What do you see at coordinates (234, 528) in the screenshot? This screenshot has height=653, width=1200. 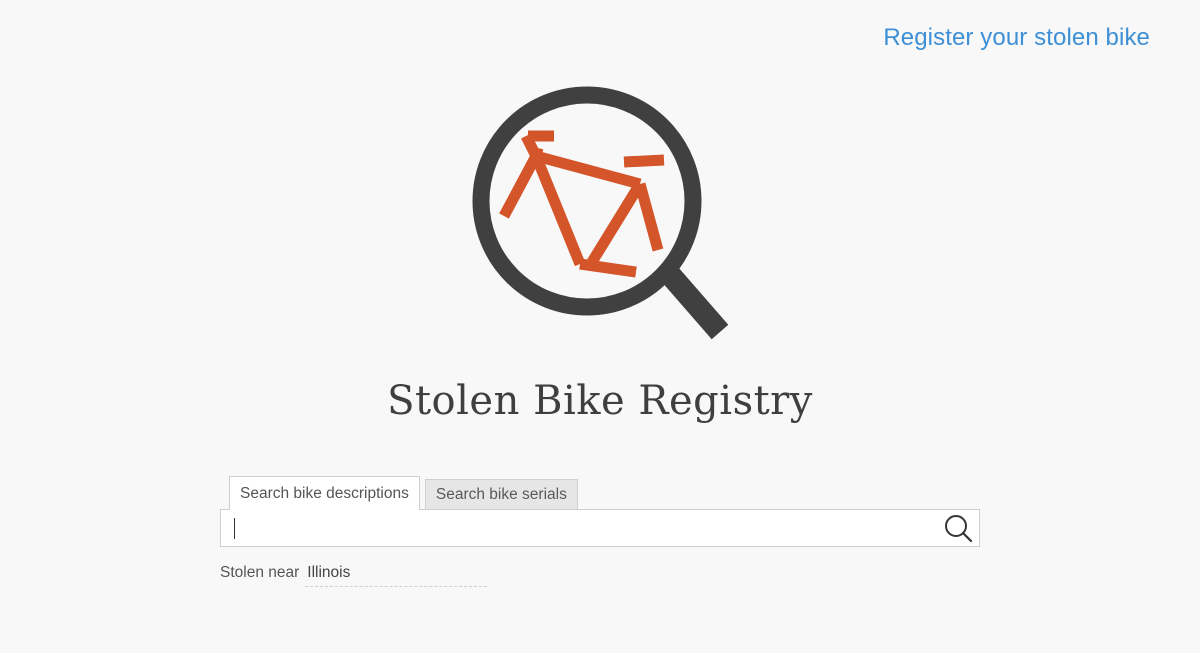 I see `text-caret` at bounding box center [234, 528].